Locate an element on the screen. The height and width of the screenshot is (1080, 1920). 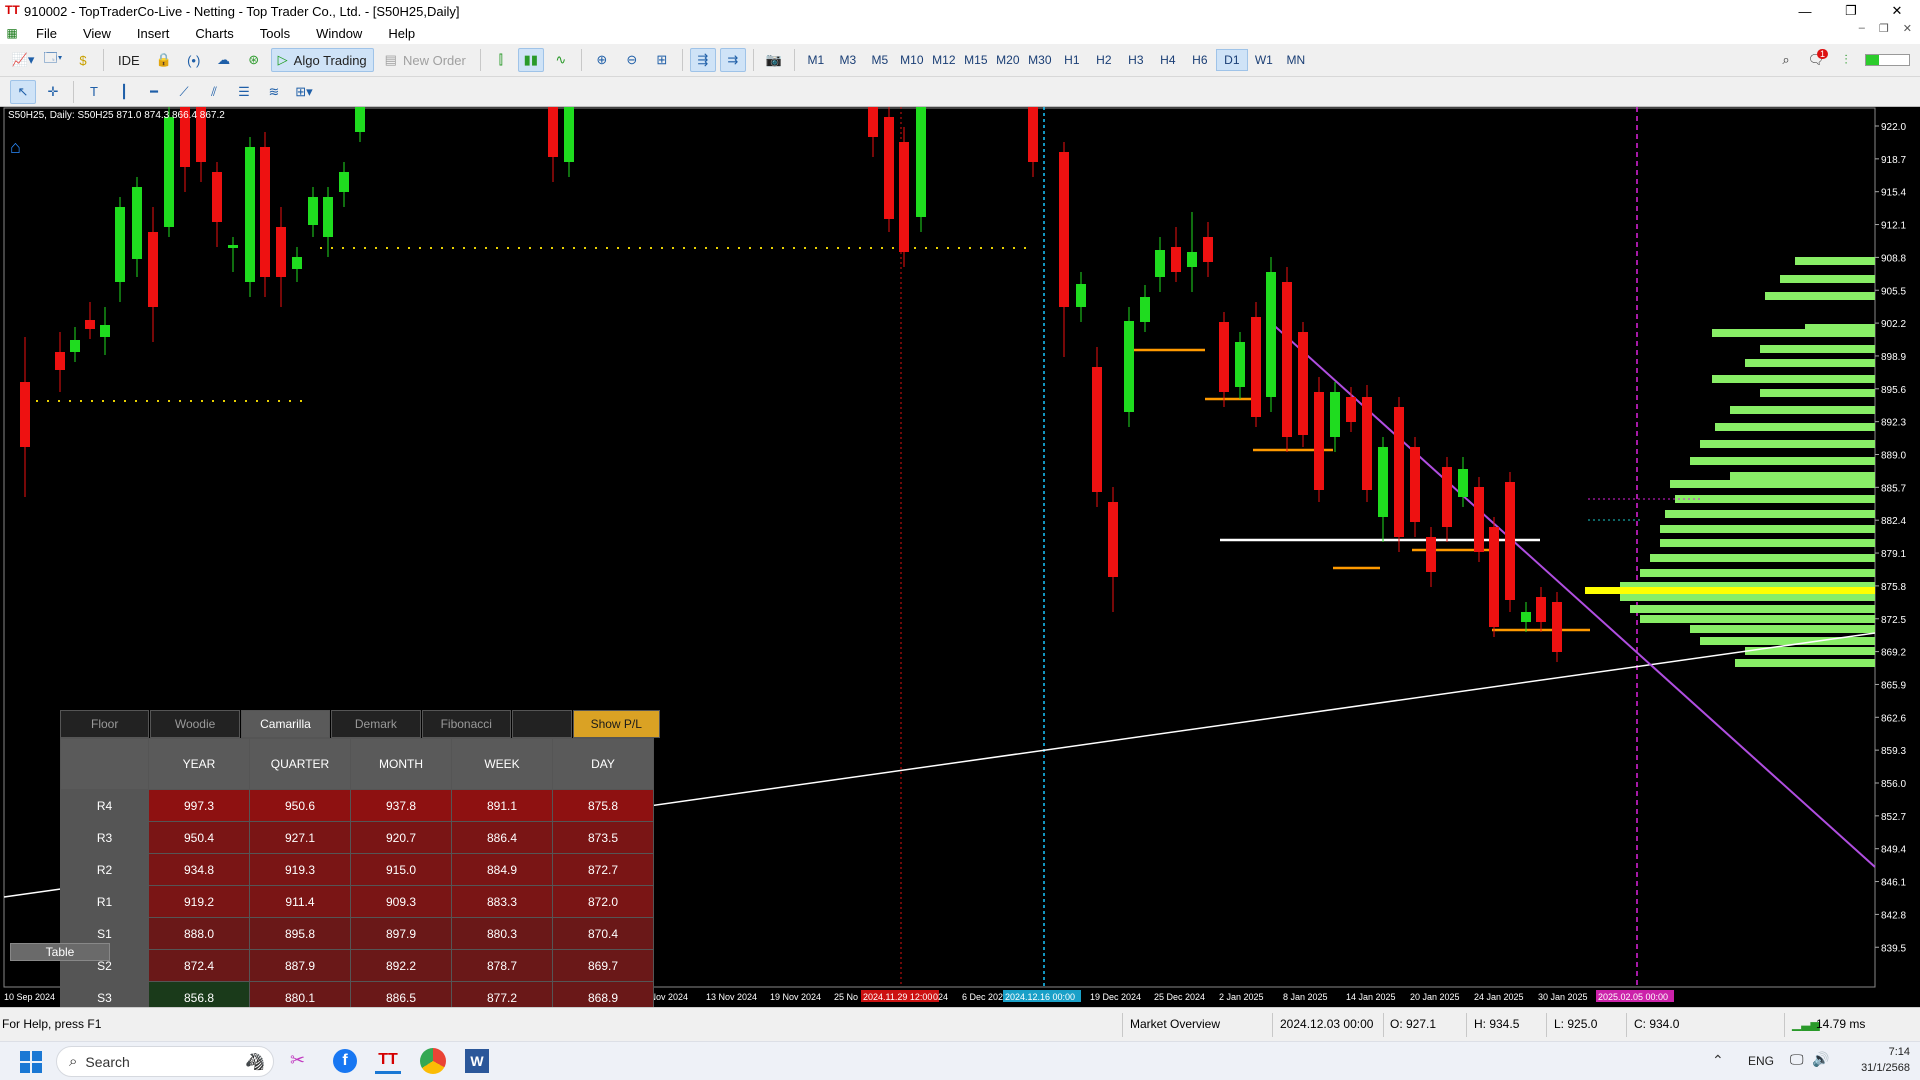
crosshair-icon: ✛ is located at coordinates (53, 92).